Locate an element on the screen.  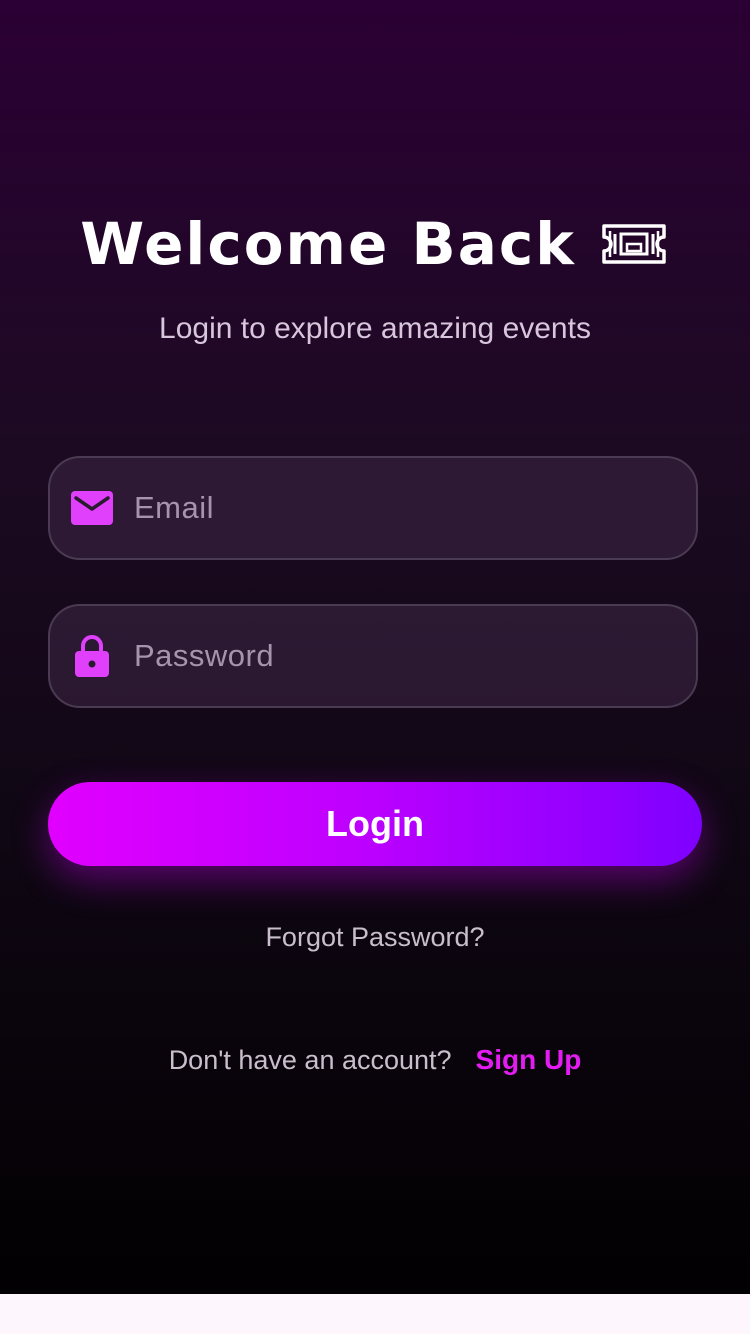
password-field is located at coordinates (373, 656).